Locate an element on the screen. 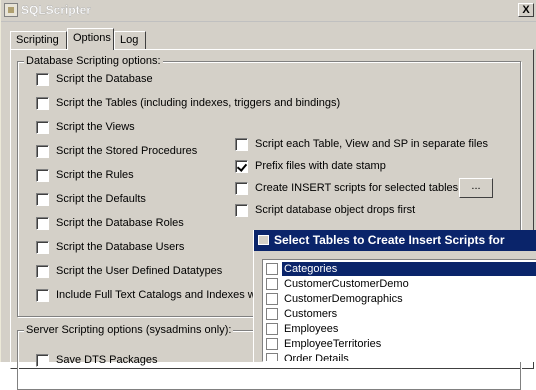 This screenshot has width=536, height=390. table-list-item: CustomerDemographics is located at coordinates (400, 298).